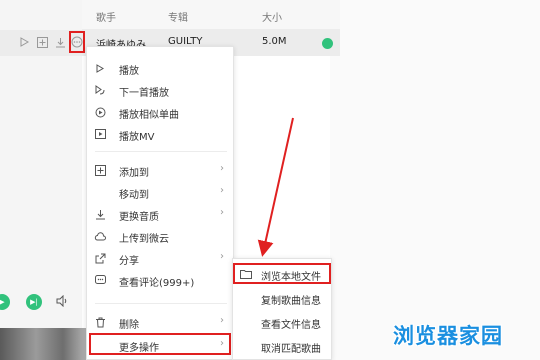 This screenshot has height=360, width=540. I want to click on play-next-icon, so click(100, 90).